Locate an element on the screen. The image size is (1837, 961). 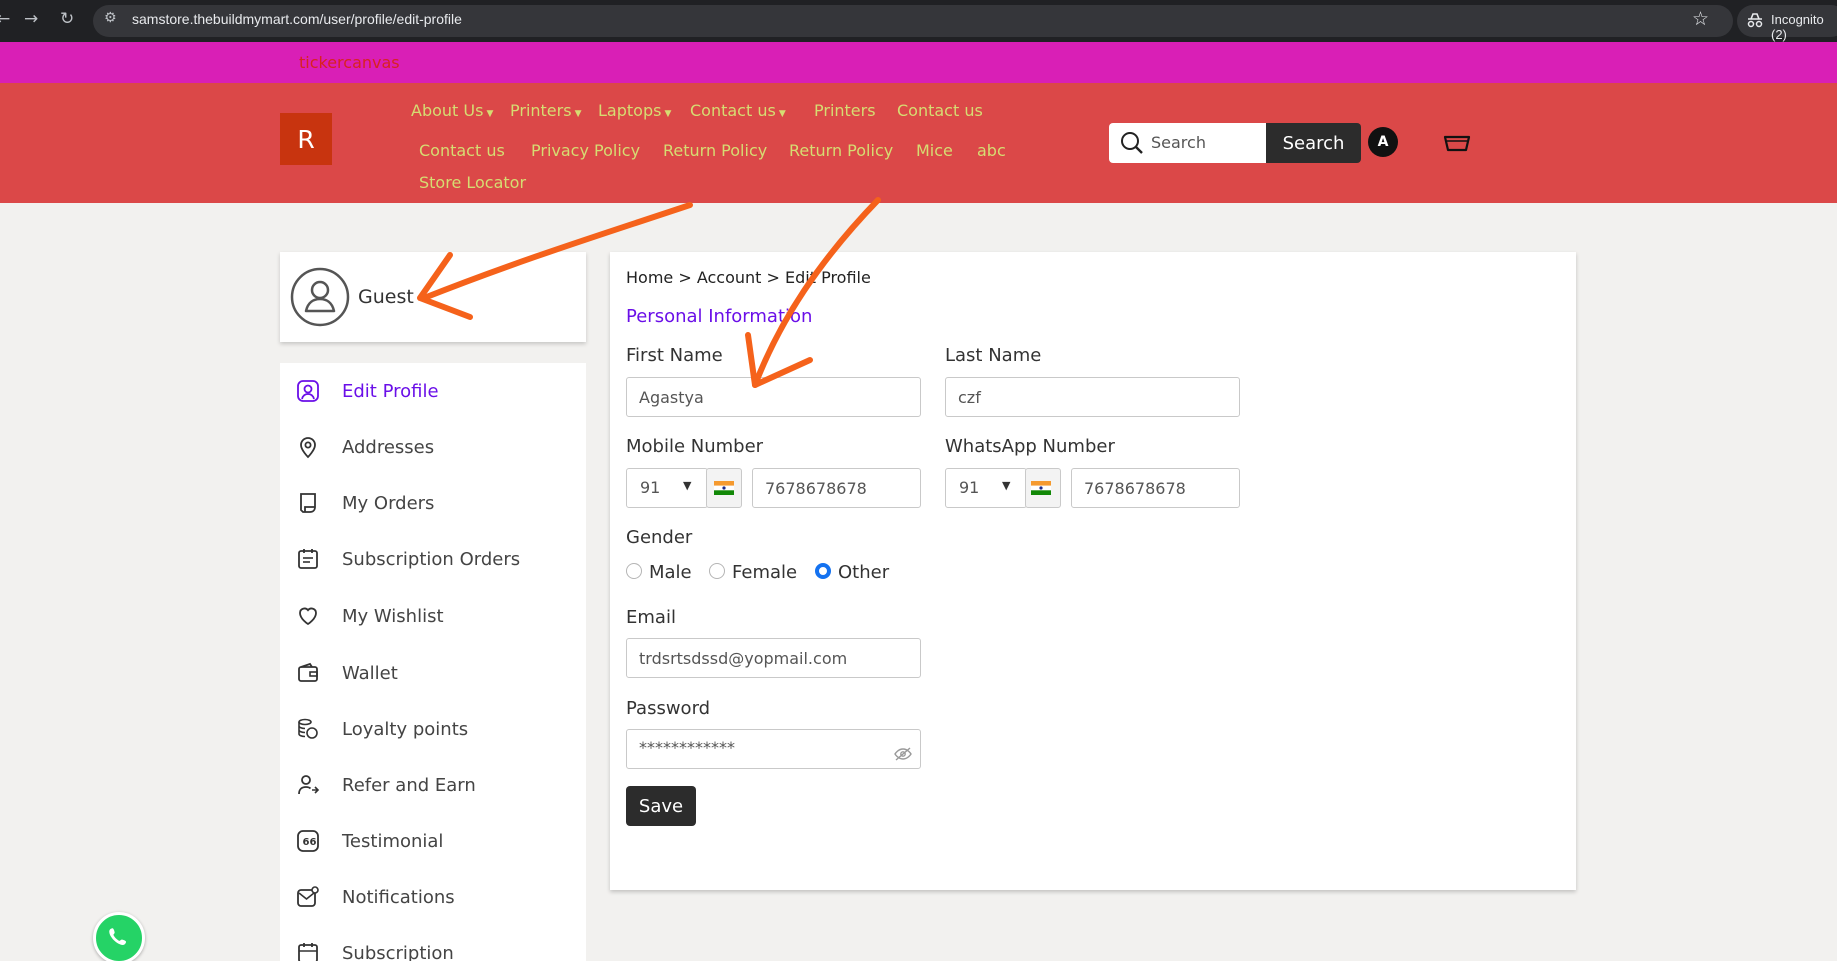
sidebar-item-wallet: Wallet is located at coordinates (439, 675).